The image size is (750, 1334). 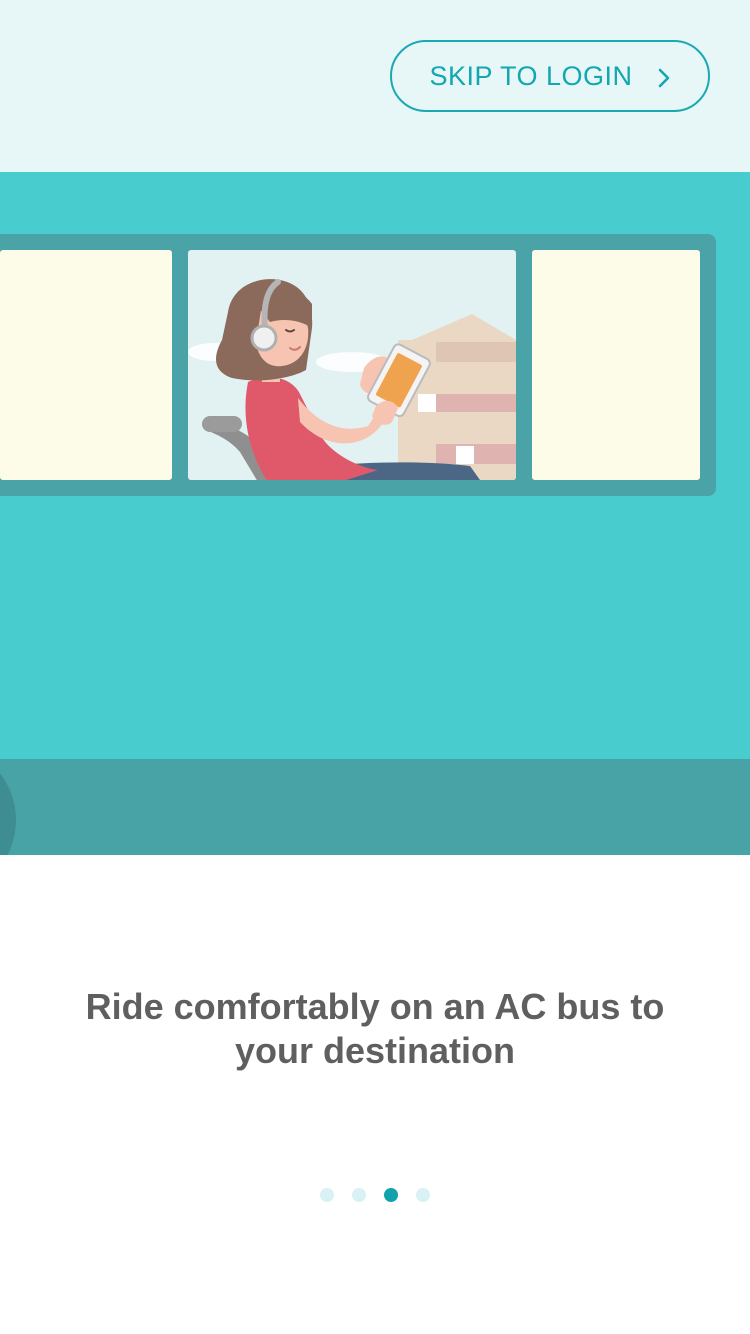 What do you see at coordinates (664, 76) in the screenshot?
I see `chevron-right-icon` at bounding box center [664, 76].